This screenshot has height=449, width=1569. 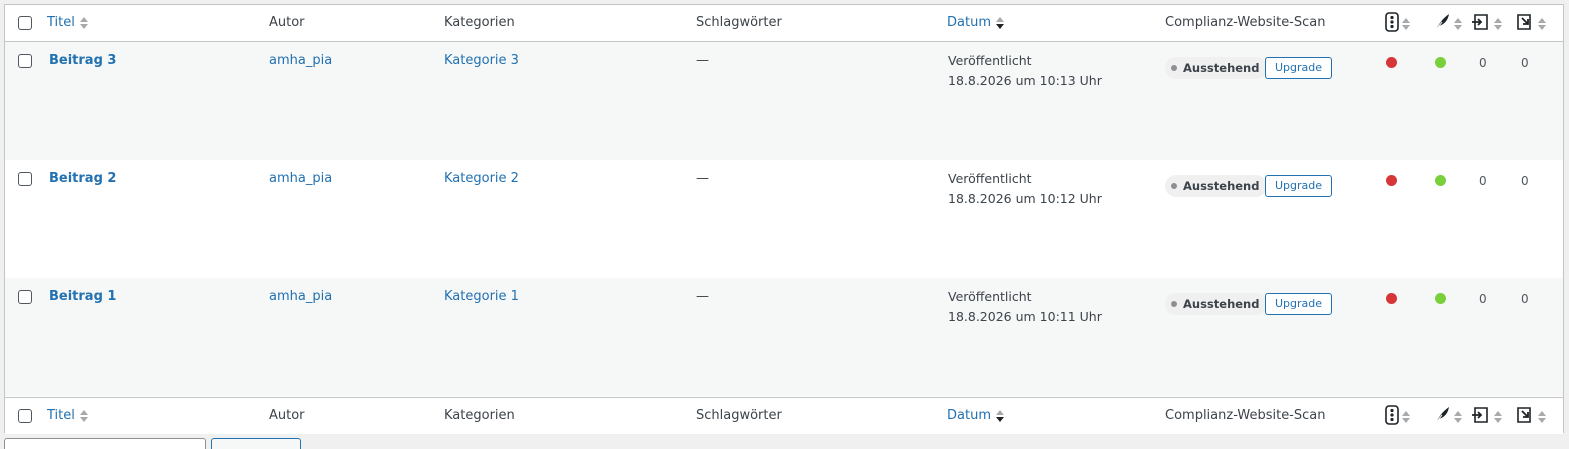 What do you see at coordinates (1025, 316) in the screenshot?
I see `post-date: 18.8.2026 um 10:11 Uhr` at bounding box center [1025, 316].